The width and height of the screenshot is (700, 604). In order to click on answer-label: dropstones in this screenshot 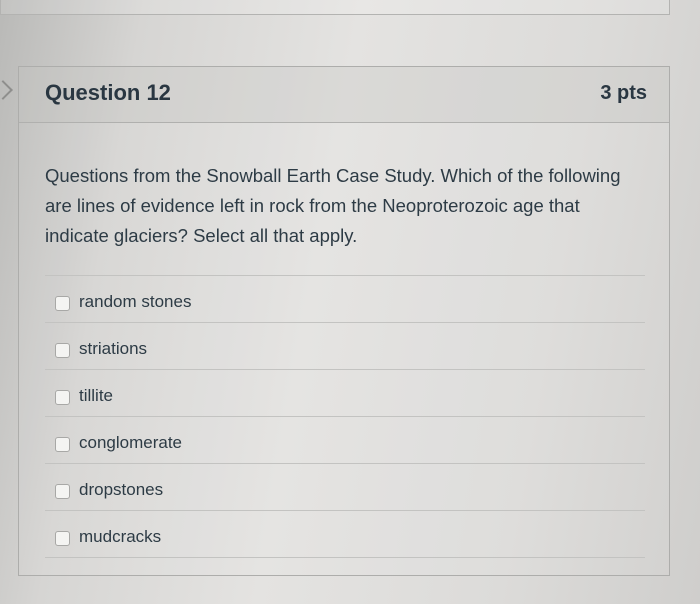, I will do `click(121, 490)`.